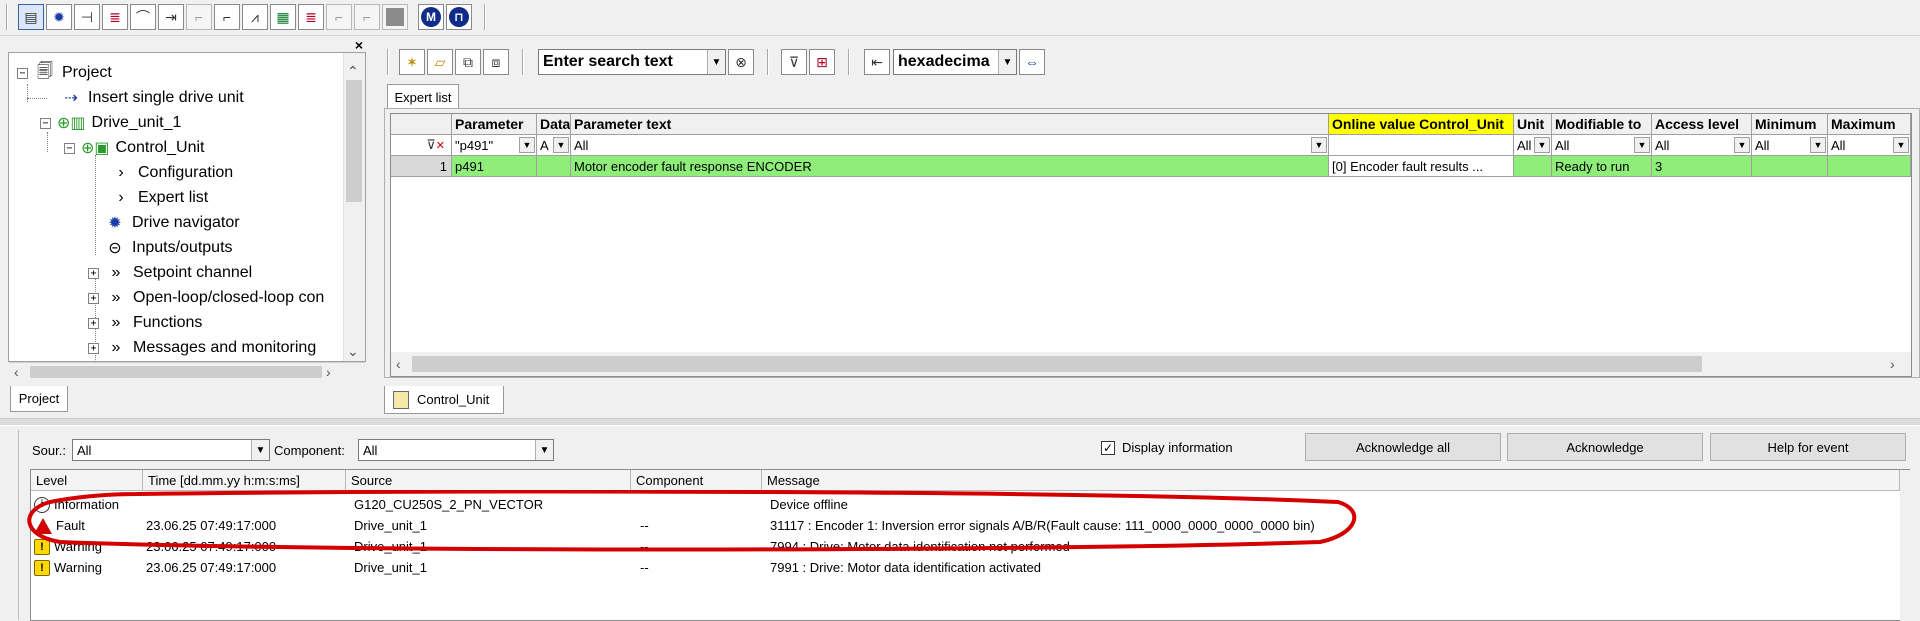  What do you see at coordinates (39, 399) in the screenshot?
I see `tab-project: Project` at bounding box center [39, 399].